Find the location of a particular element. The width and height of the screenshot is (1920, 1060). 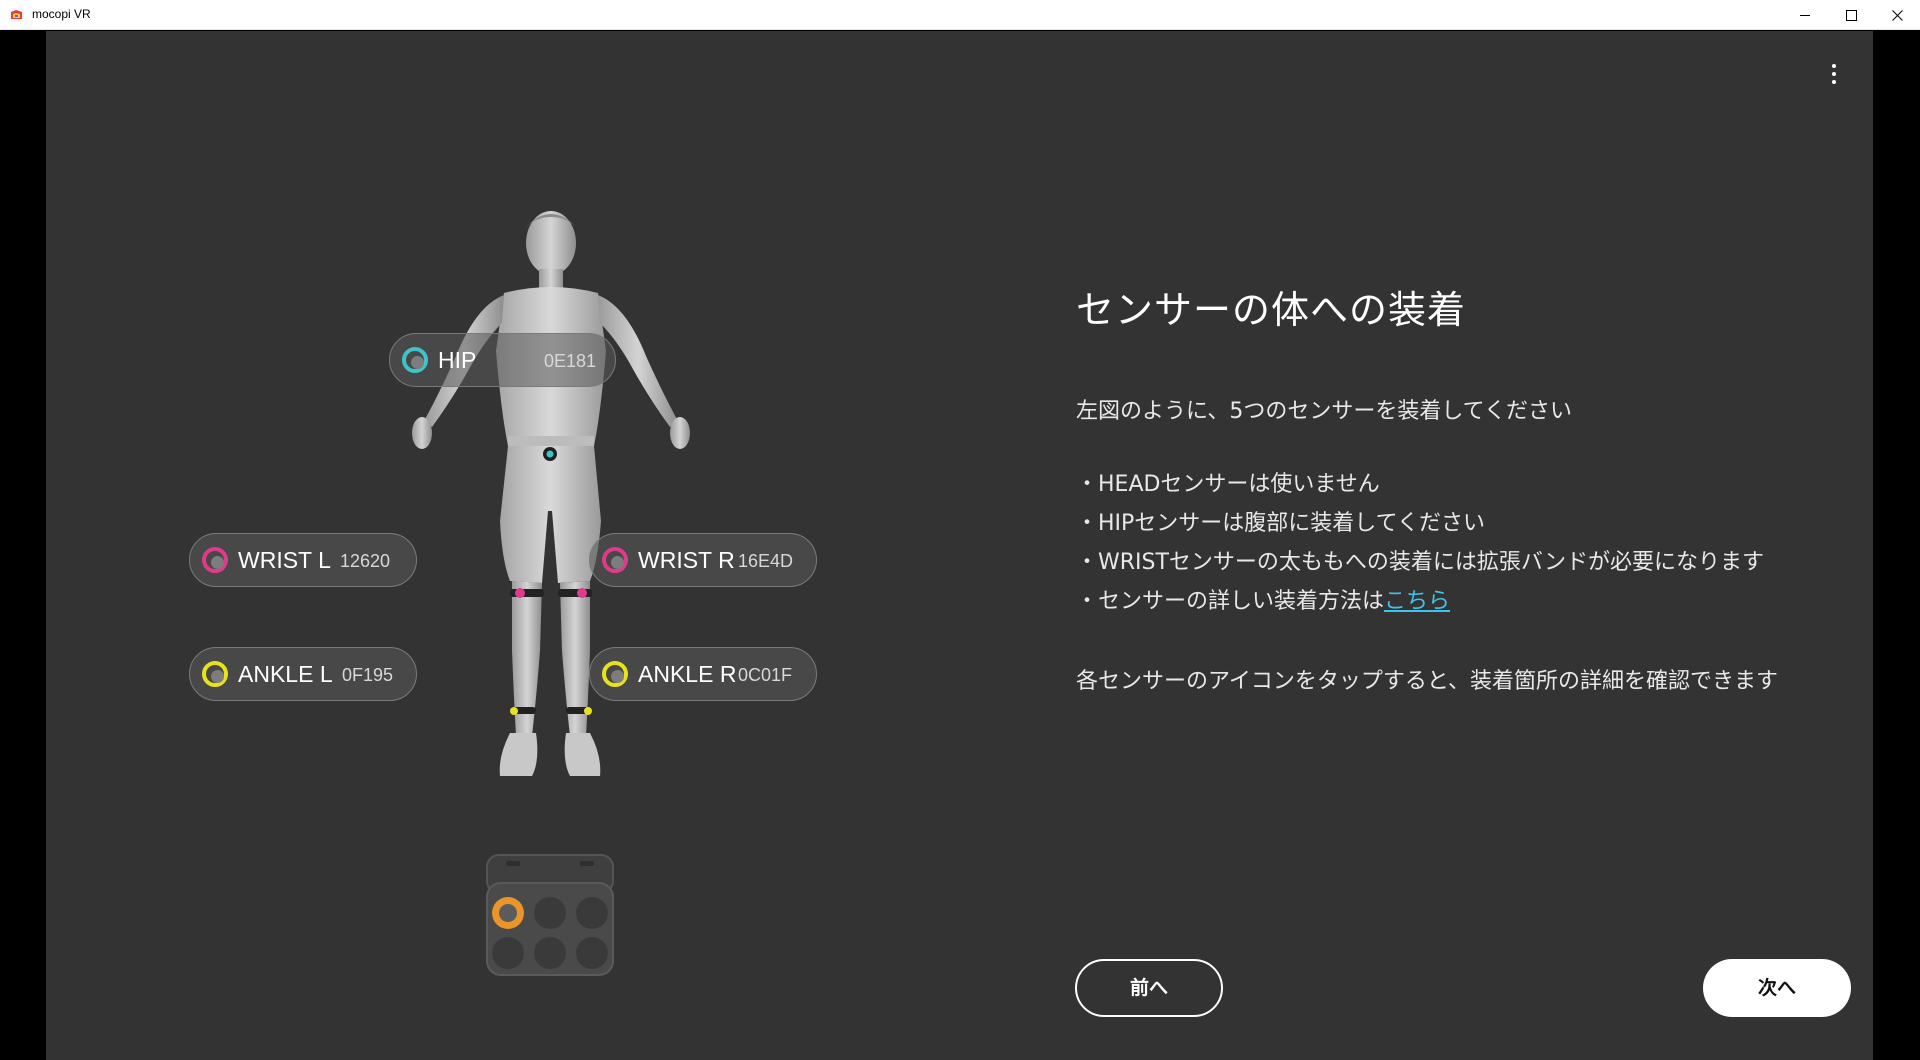

instruction-item: ・HEADセンサーは使いません is located at coordinates (1228, 484).